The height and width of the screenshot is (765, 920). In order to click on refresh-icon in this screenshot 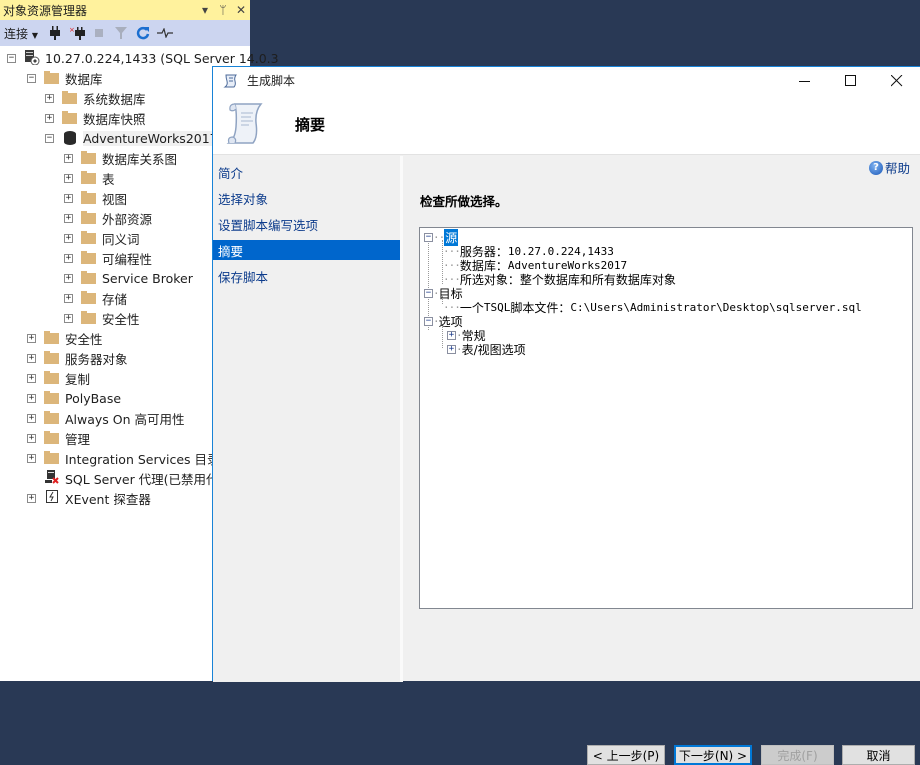, I will do `click(143, 33)`.